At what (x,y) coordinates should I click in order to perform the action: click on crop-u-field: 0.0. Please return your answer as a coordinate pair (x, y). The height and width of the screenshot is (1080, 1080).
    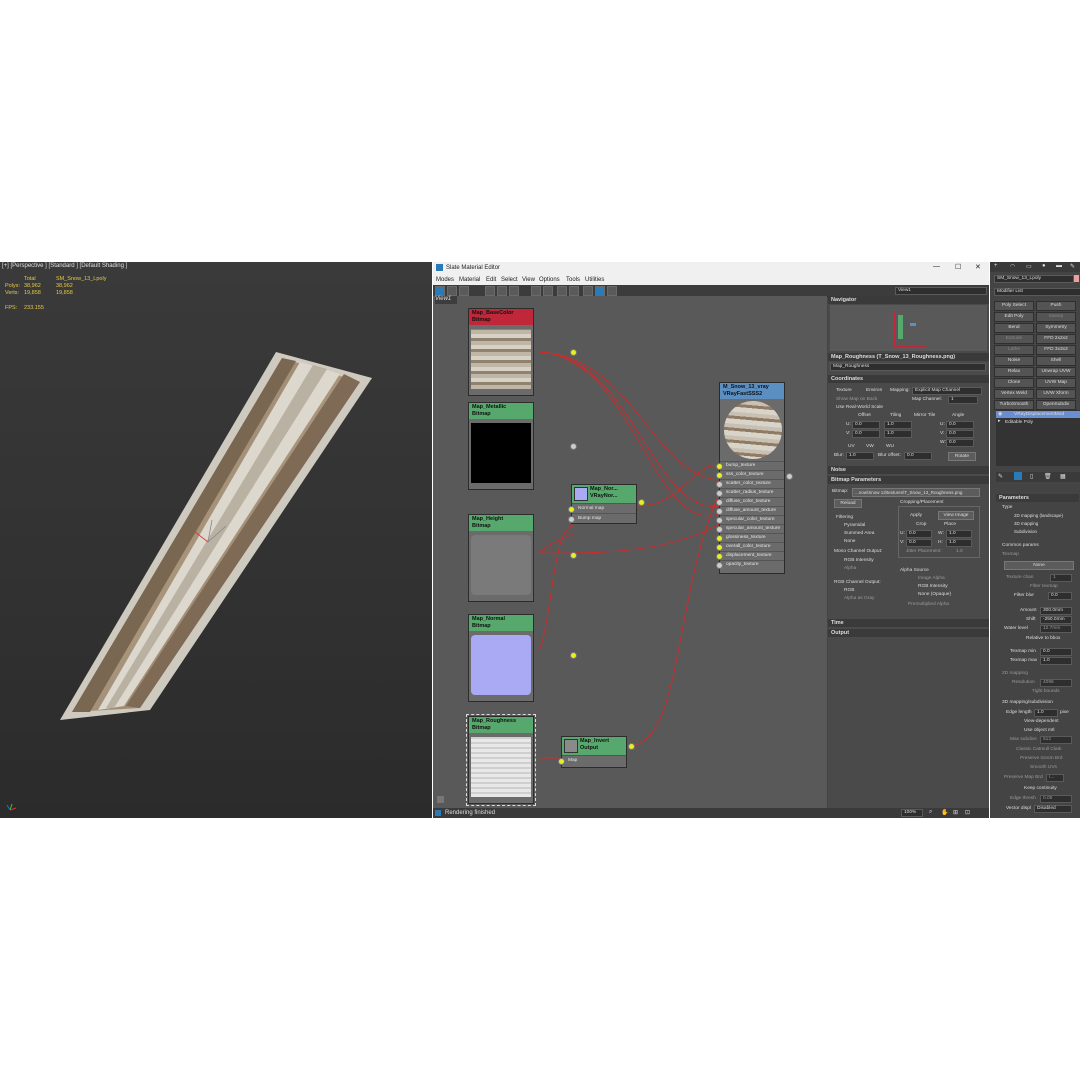
    Looking at the image, I should click on (919, 534).